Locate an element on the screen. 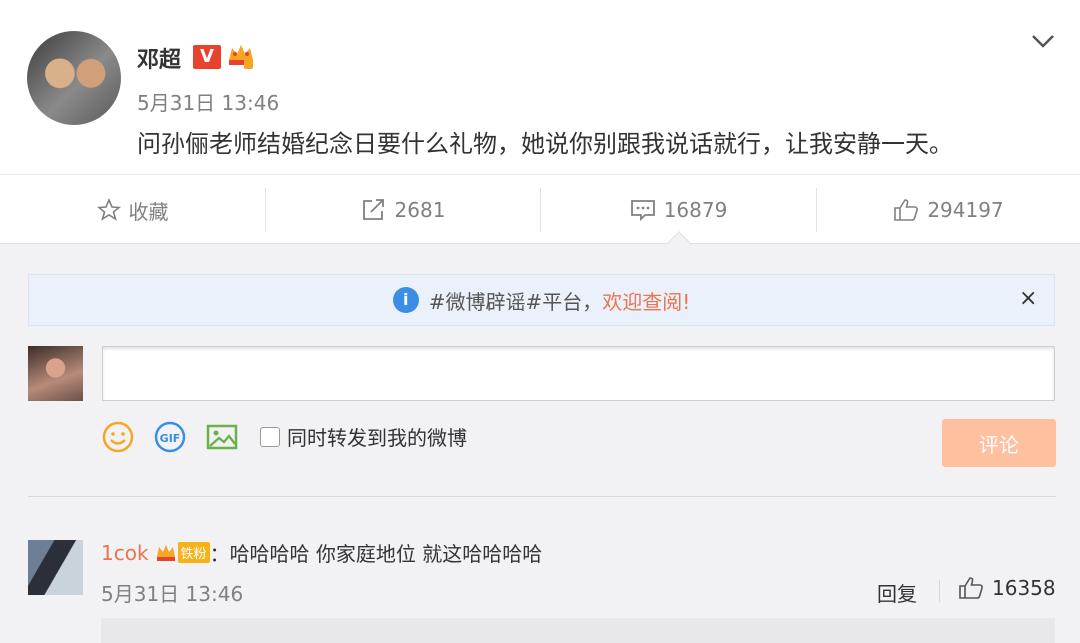  post-time: 5月31日 13:46 is located at coordinates (208, 103).